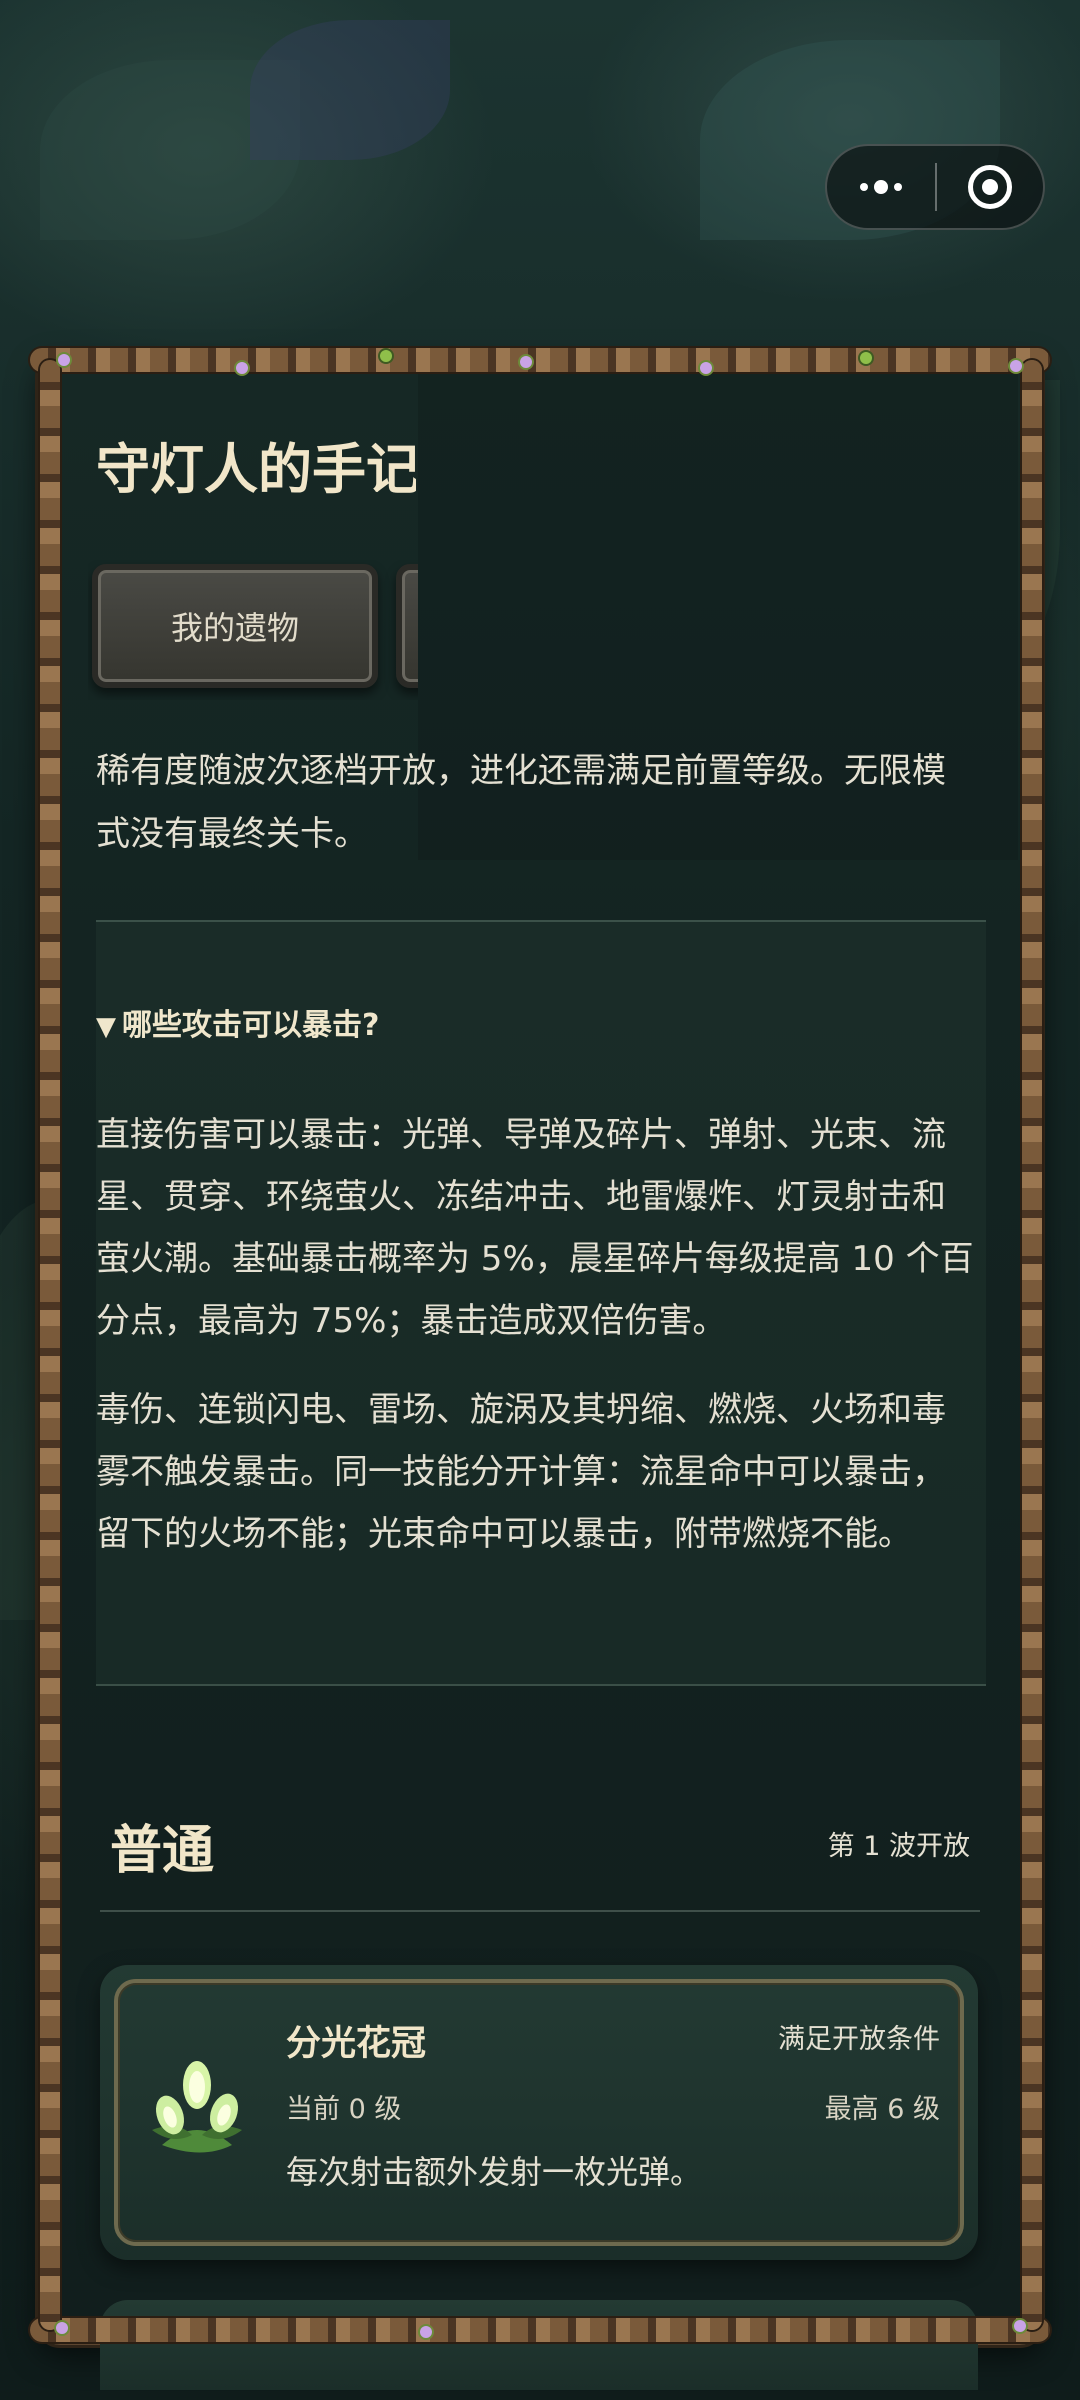 The height and width of the screenshot is (2400, 1080). I want to click on vine-border-bottom, so click(540, 2330).